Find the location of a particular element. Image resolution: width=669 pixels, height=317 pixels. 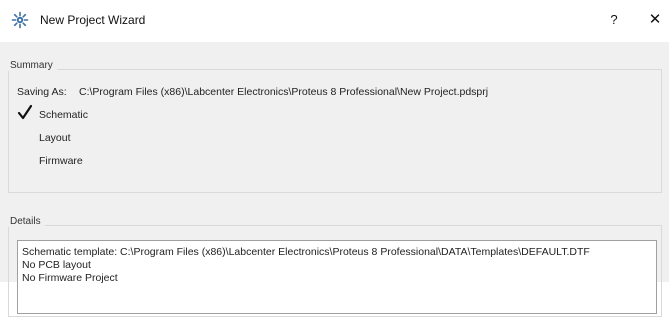

details-line-firmware: No Firmware Project is located at coordinates (70, 278).